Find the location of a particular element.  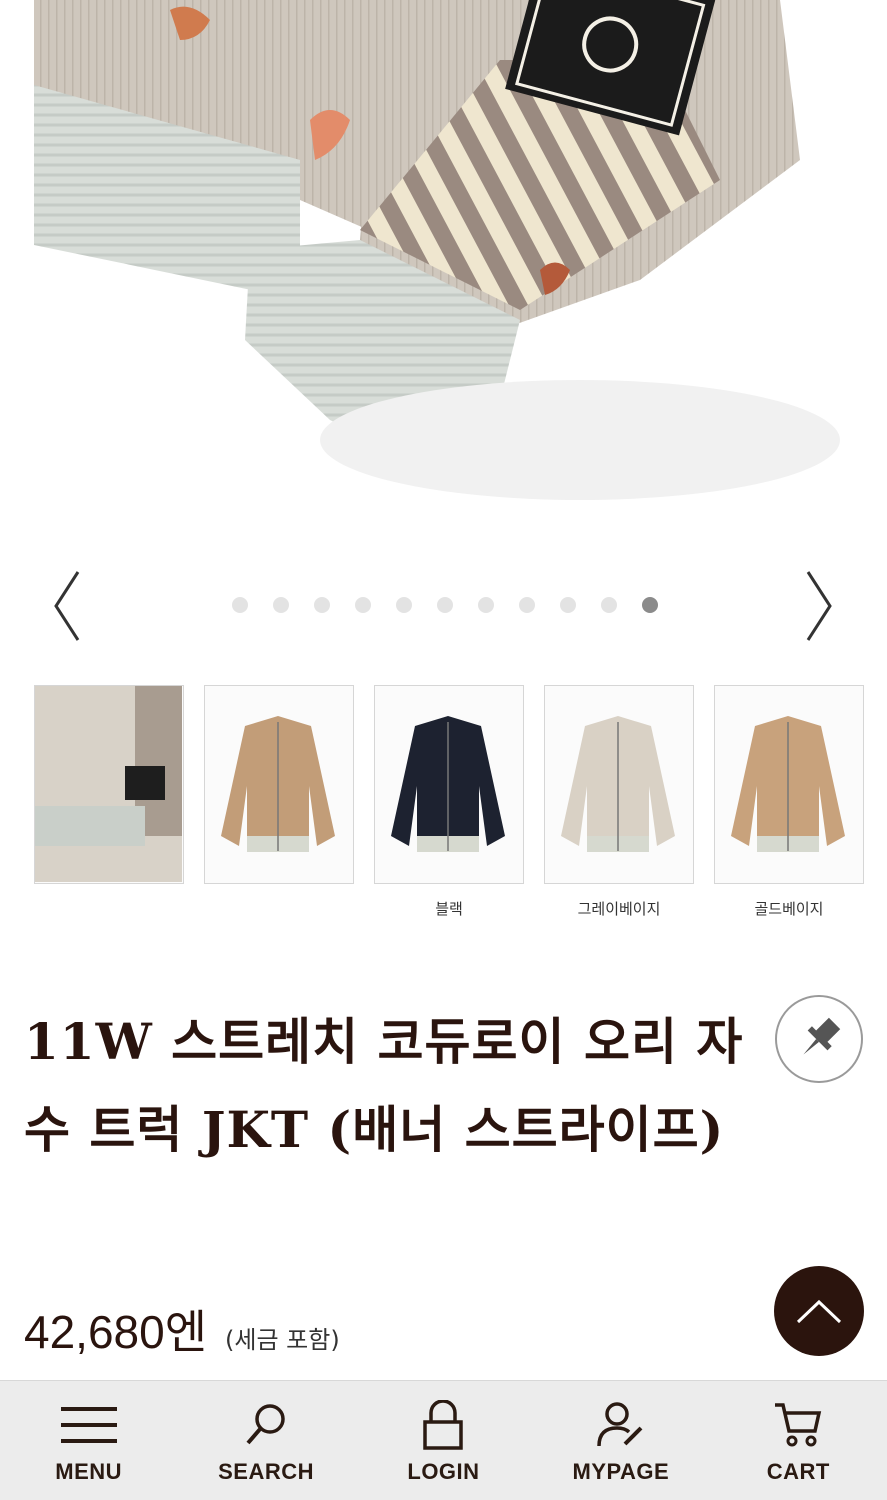

carousel-prev-button is located at coordinates (68, 606).